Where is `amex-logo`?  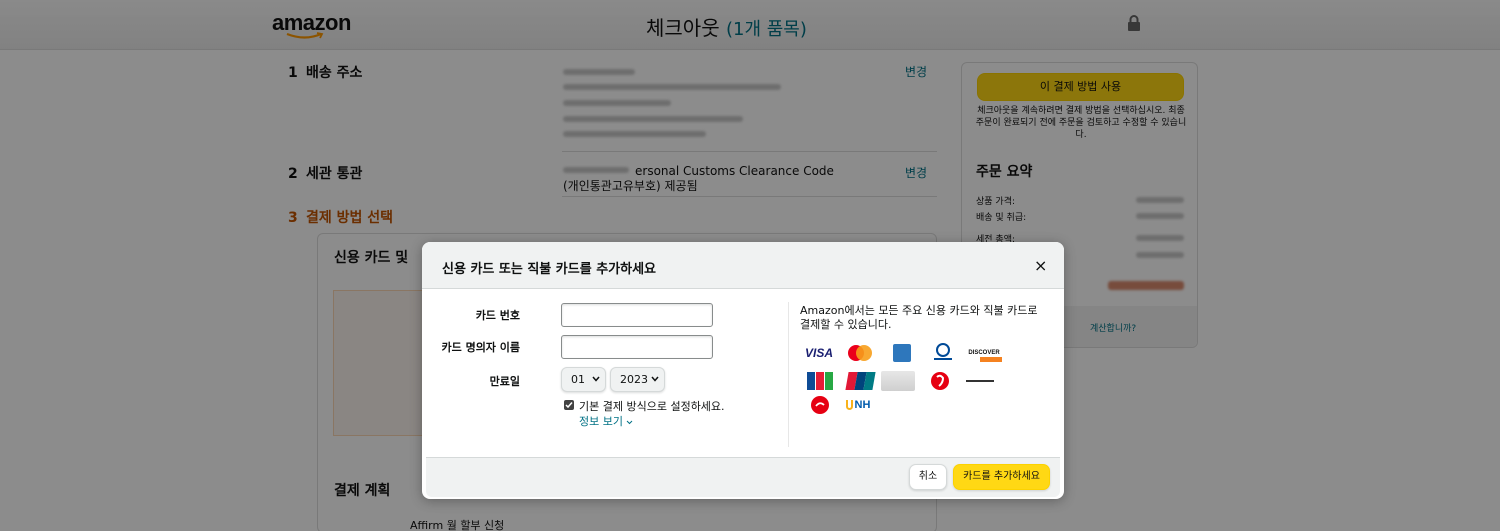
amex-logo is located at coordinates (902, 353).